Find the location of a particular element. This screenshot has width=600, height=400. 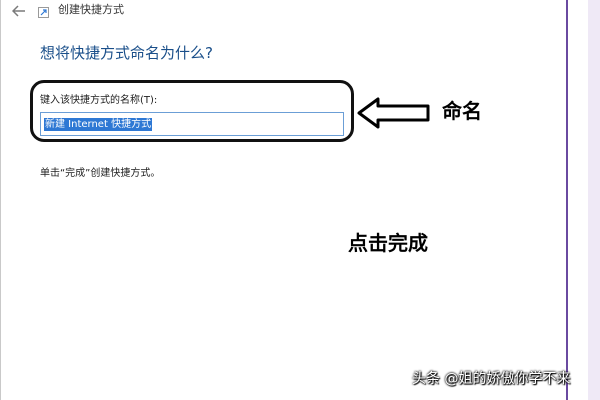

page-title: 想将快捷方式命名为什么? is located at coordinates (126, 53).